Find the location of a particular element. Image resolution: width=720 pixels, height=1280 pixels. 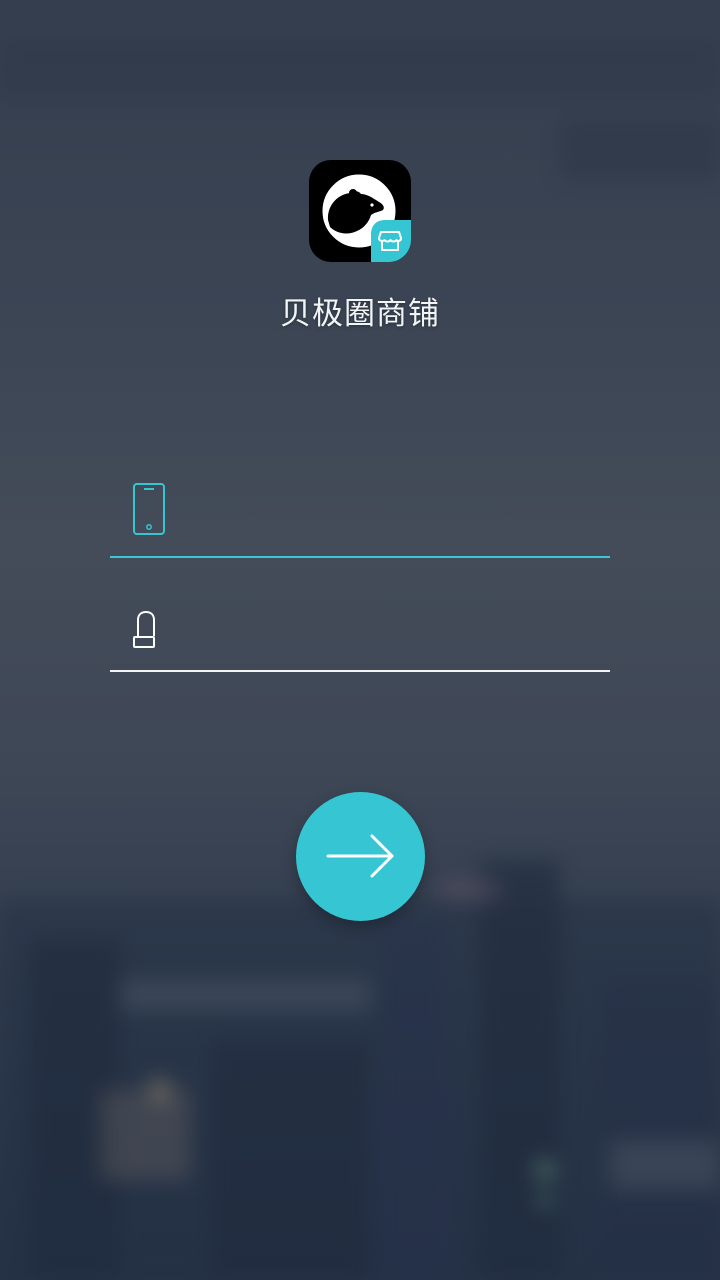

app-name: 贝极圈商铺 is located at coordinates (360, 314).